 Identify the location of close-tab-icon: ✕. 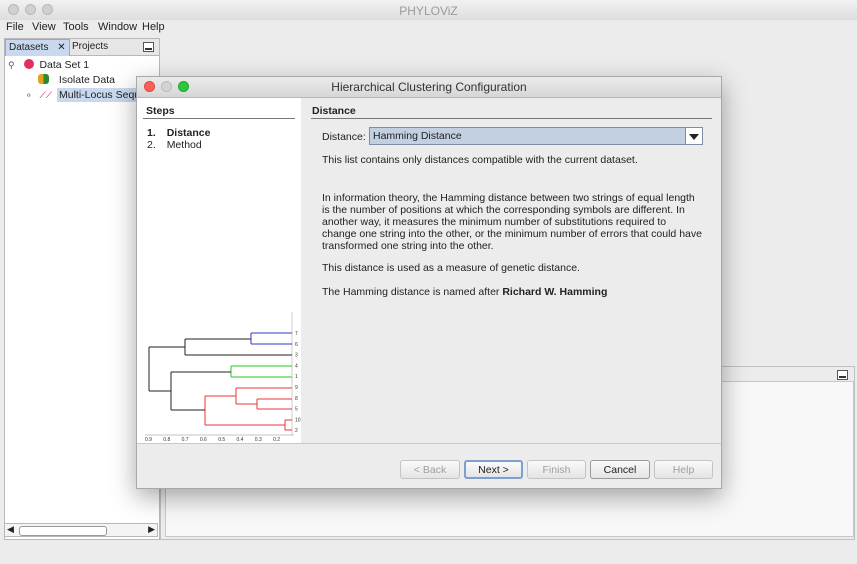
(61, 47).